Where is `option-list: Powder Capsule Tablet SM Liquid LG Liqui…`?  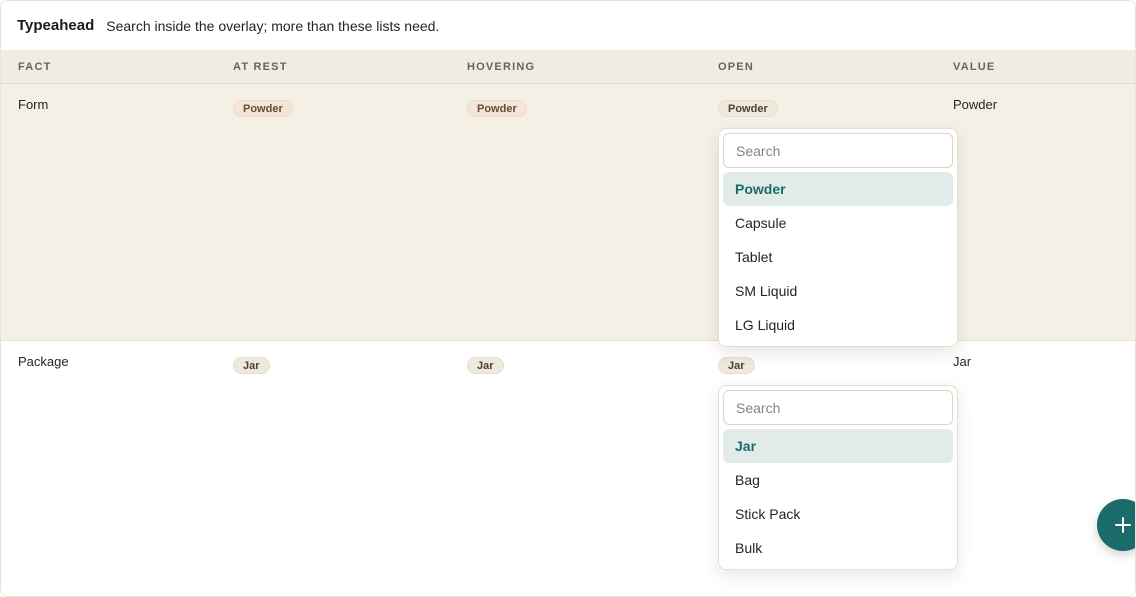 option-list: Powder Capsule Tablet SM Liquid LG Liqui… is located at coordinates (838, 257).